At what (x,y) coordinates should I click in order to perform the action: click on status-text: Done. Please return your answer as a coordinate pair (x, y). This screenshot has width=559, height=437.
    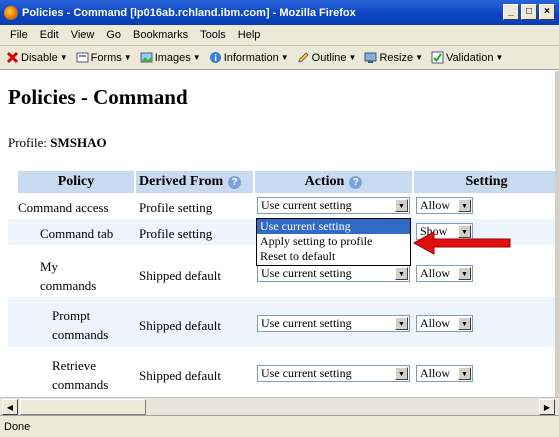
    Looking at the image, I should click on (17, 426).